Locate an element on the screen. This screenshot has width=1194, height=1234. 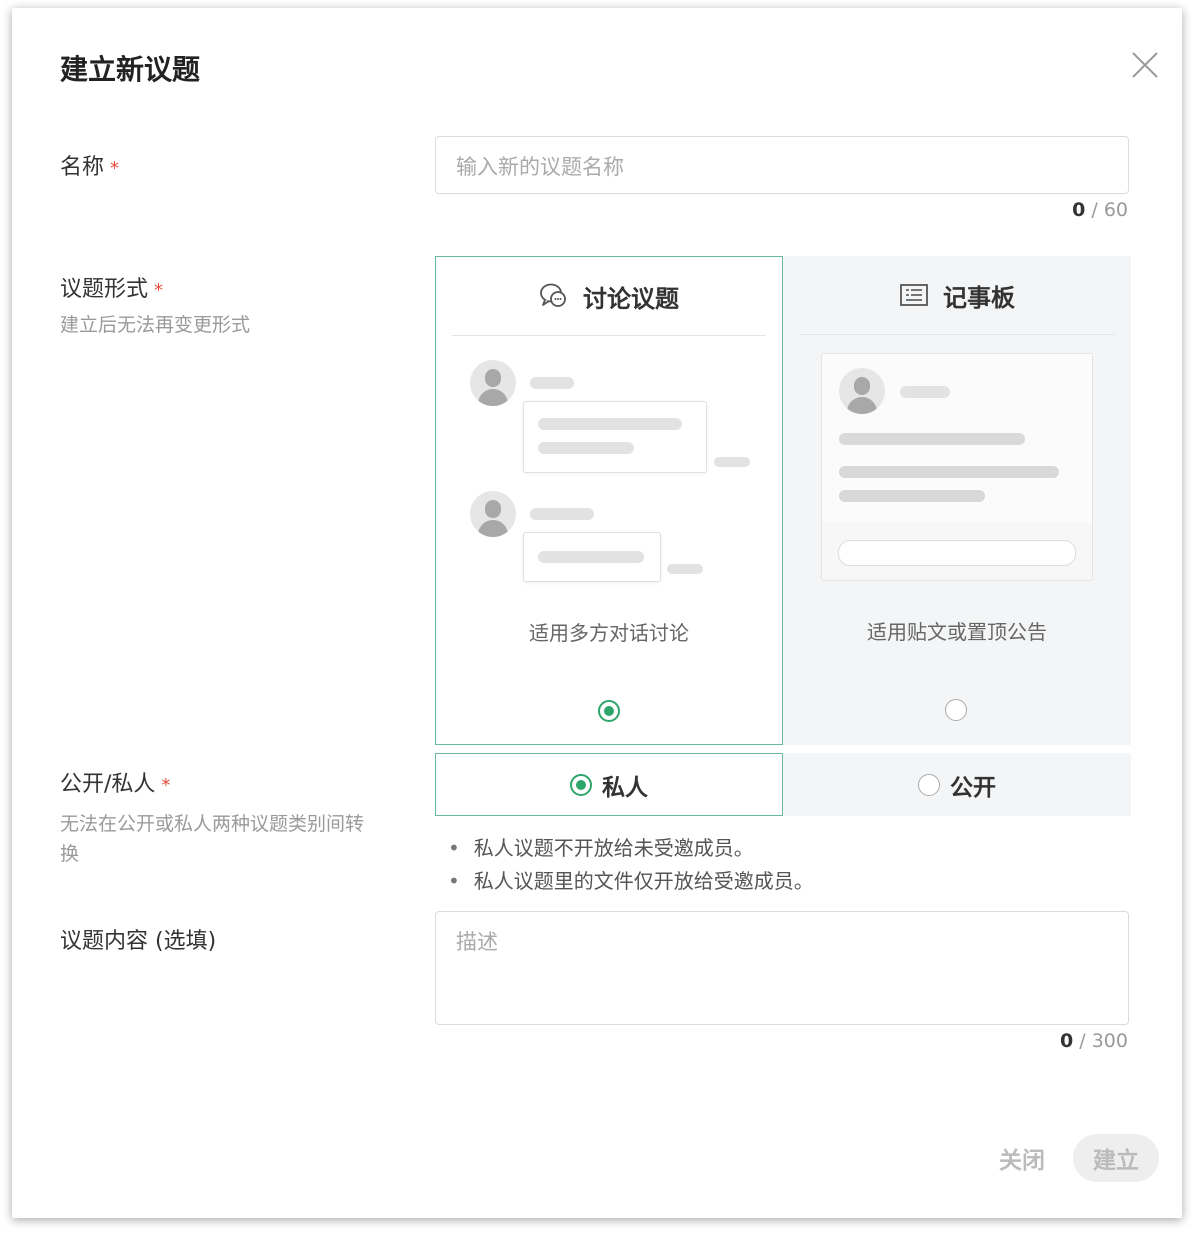
card-header: 讨论议题 is located at coordinates (609, 296).